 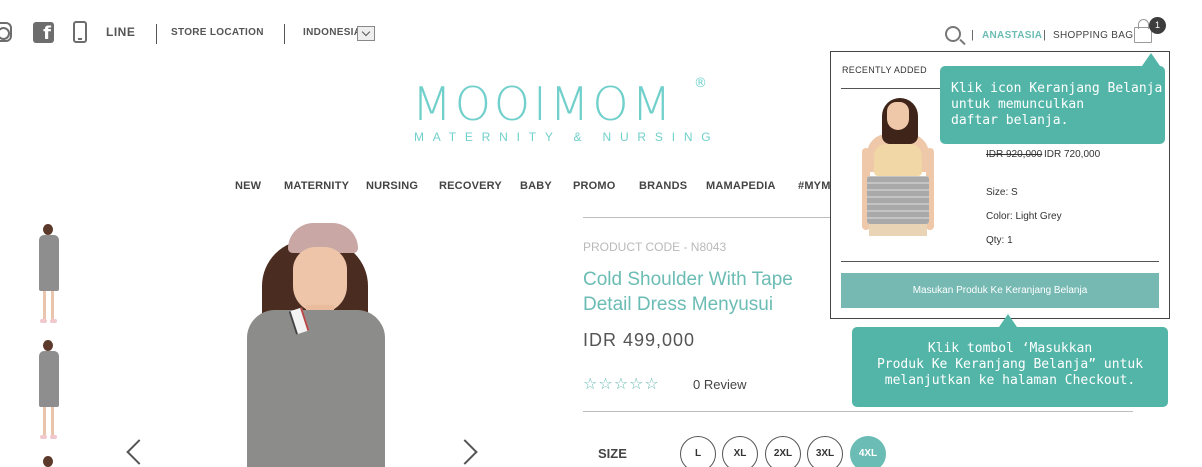 What do you see at coordinates (898, 166) in the screenshot?
I see `cart-item-image` at bounding box center [898, 166].